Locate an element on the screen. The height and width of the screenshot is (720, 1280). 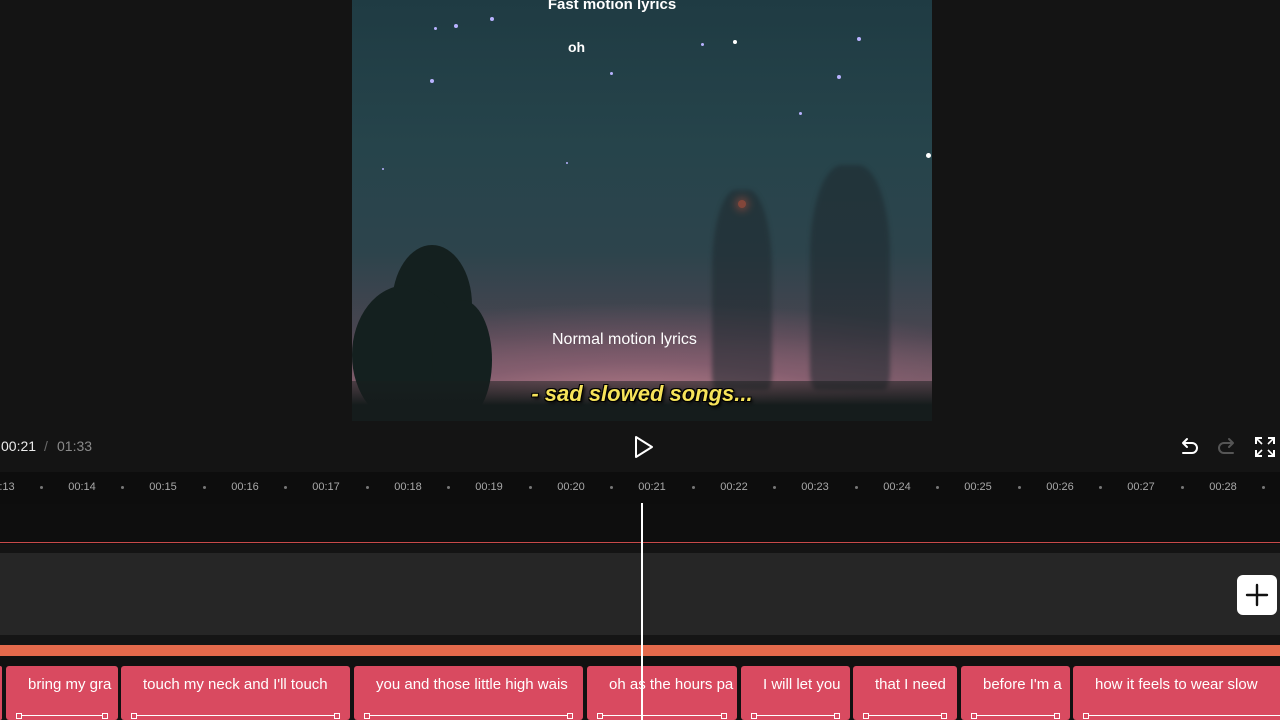
fullscreen-icon is located at coordinates (1265, 447).